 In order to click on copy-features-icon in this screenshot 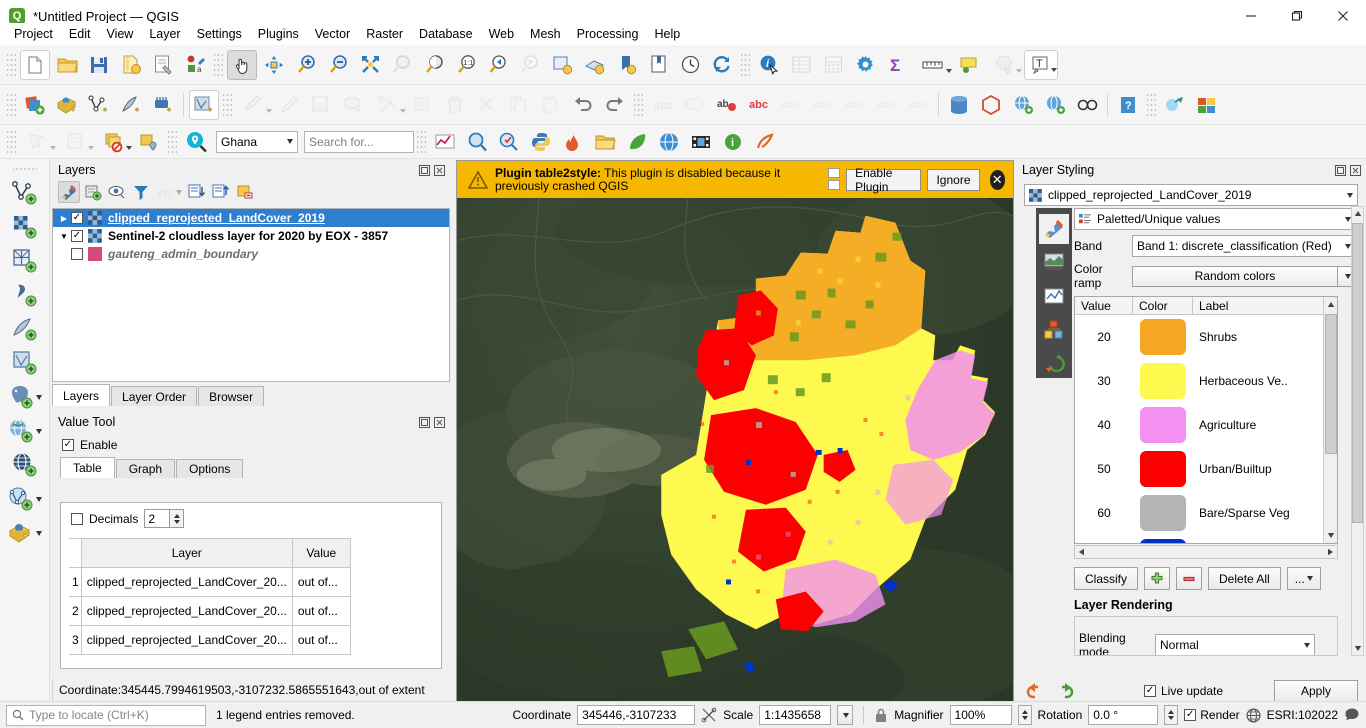, I will do `click(519, 105)`.